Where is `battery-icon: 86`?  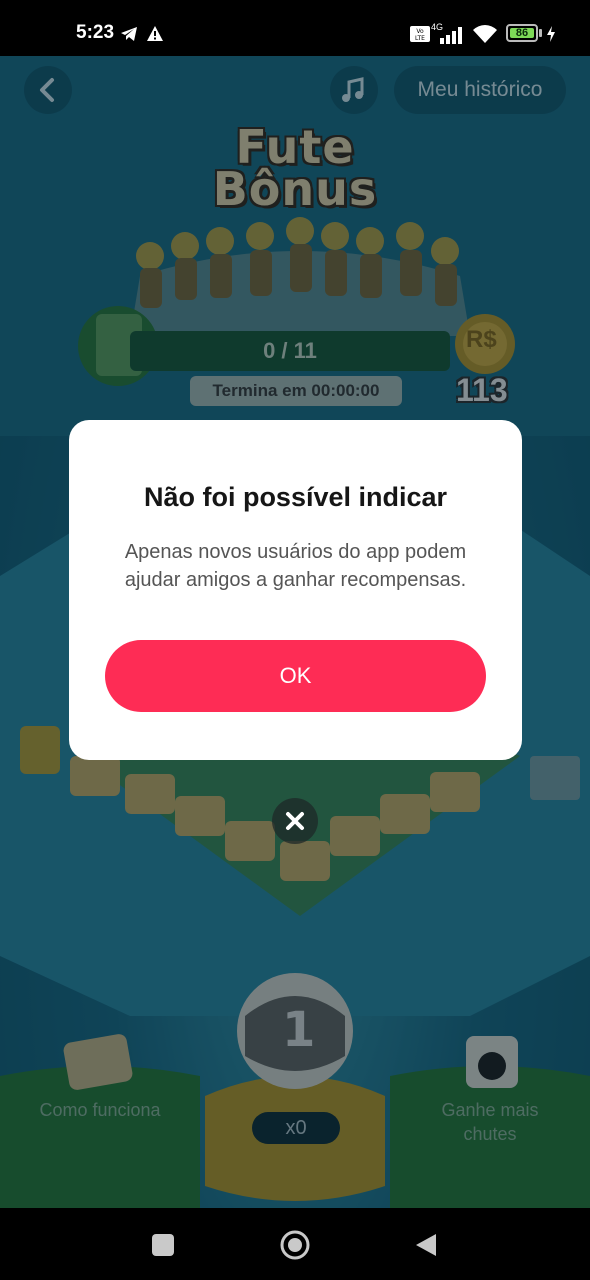
battery-icon: 86 is located at coordinates (522, 33).